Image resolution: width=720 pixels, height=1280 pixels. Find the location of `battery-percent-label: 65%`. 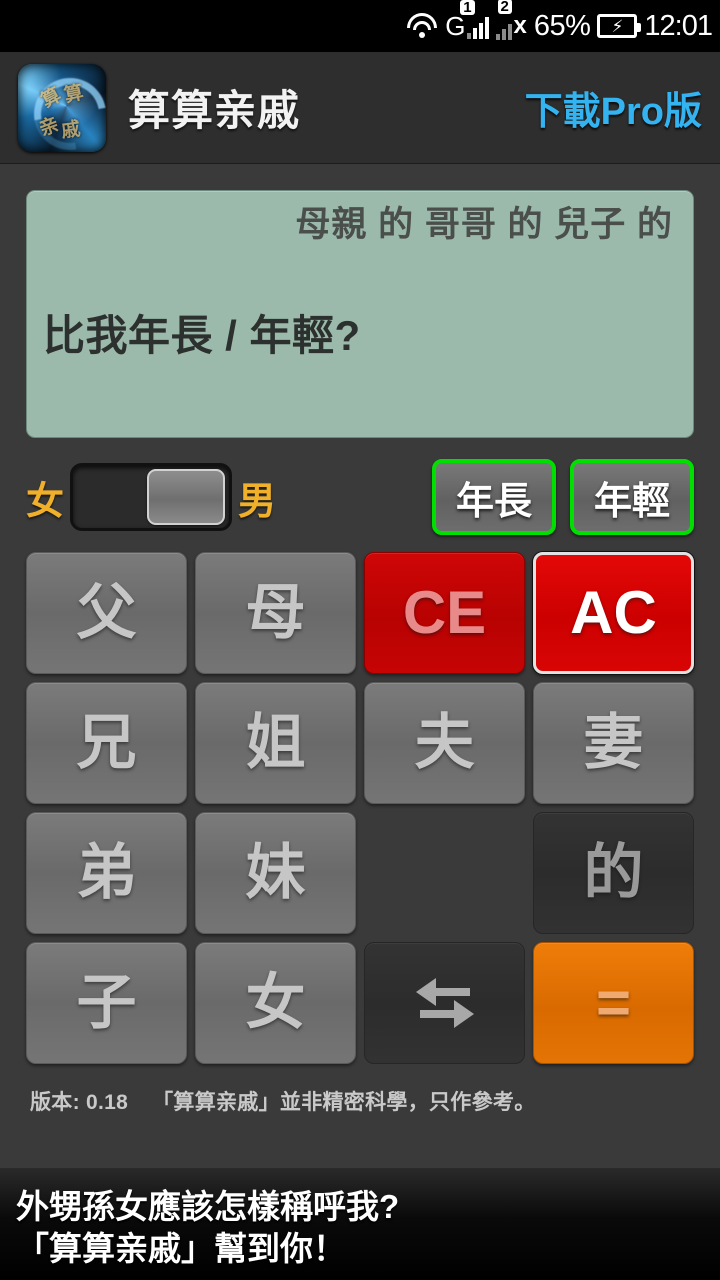

battery-percent-label: 65% is located at coordinates (562, 25).